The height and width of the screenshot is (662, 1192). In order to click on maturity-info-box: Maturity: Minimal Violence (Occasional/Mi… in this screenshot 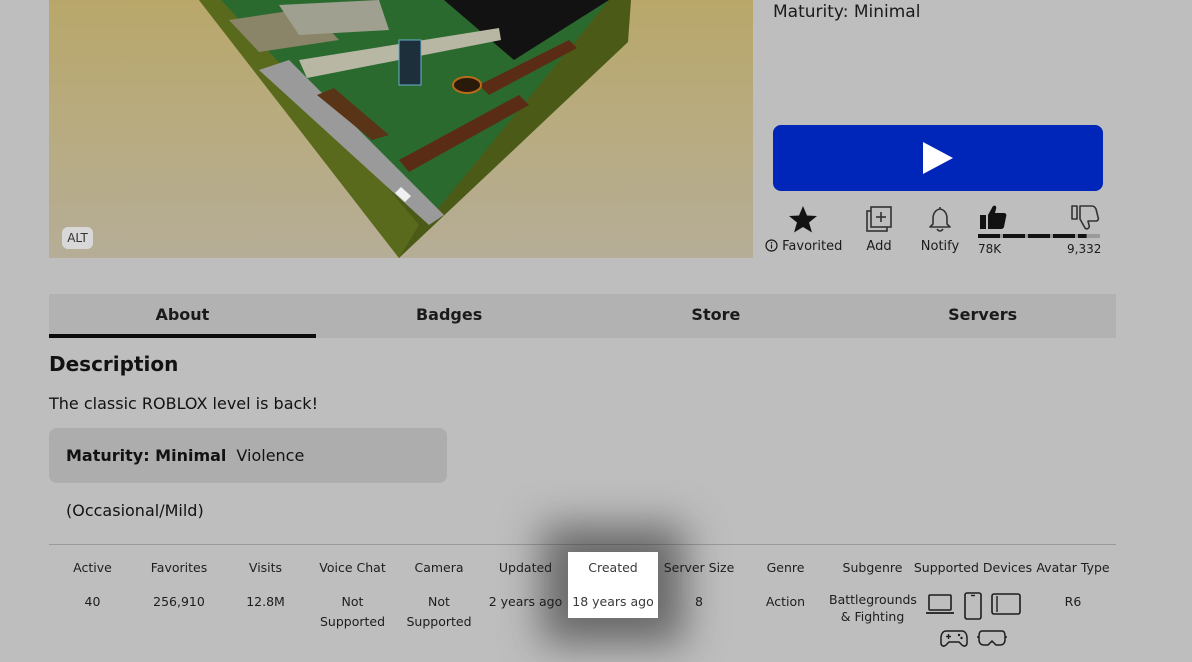, I will do `click(248, 474)`.